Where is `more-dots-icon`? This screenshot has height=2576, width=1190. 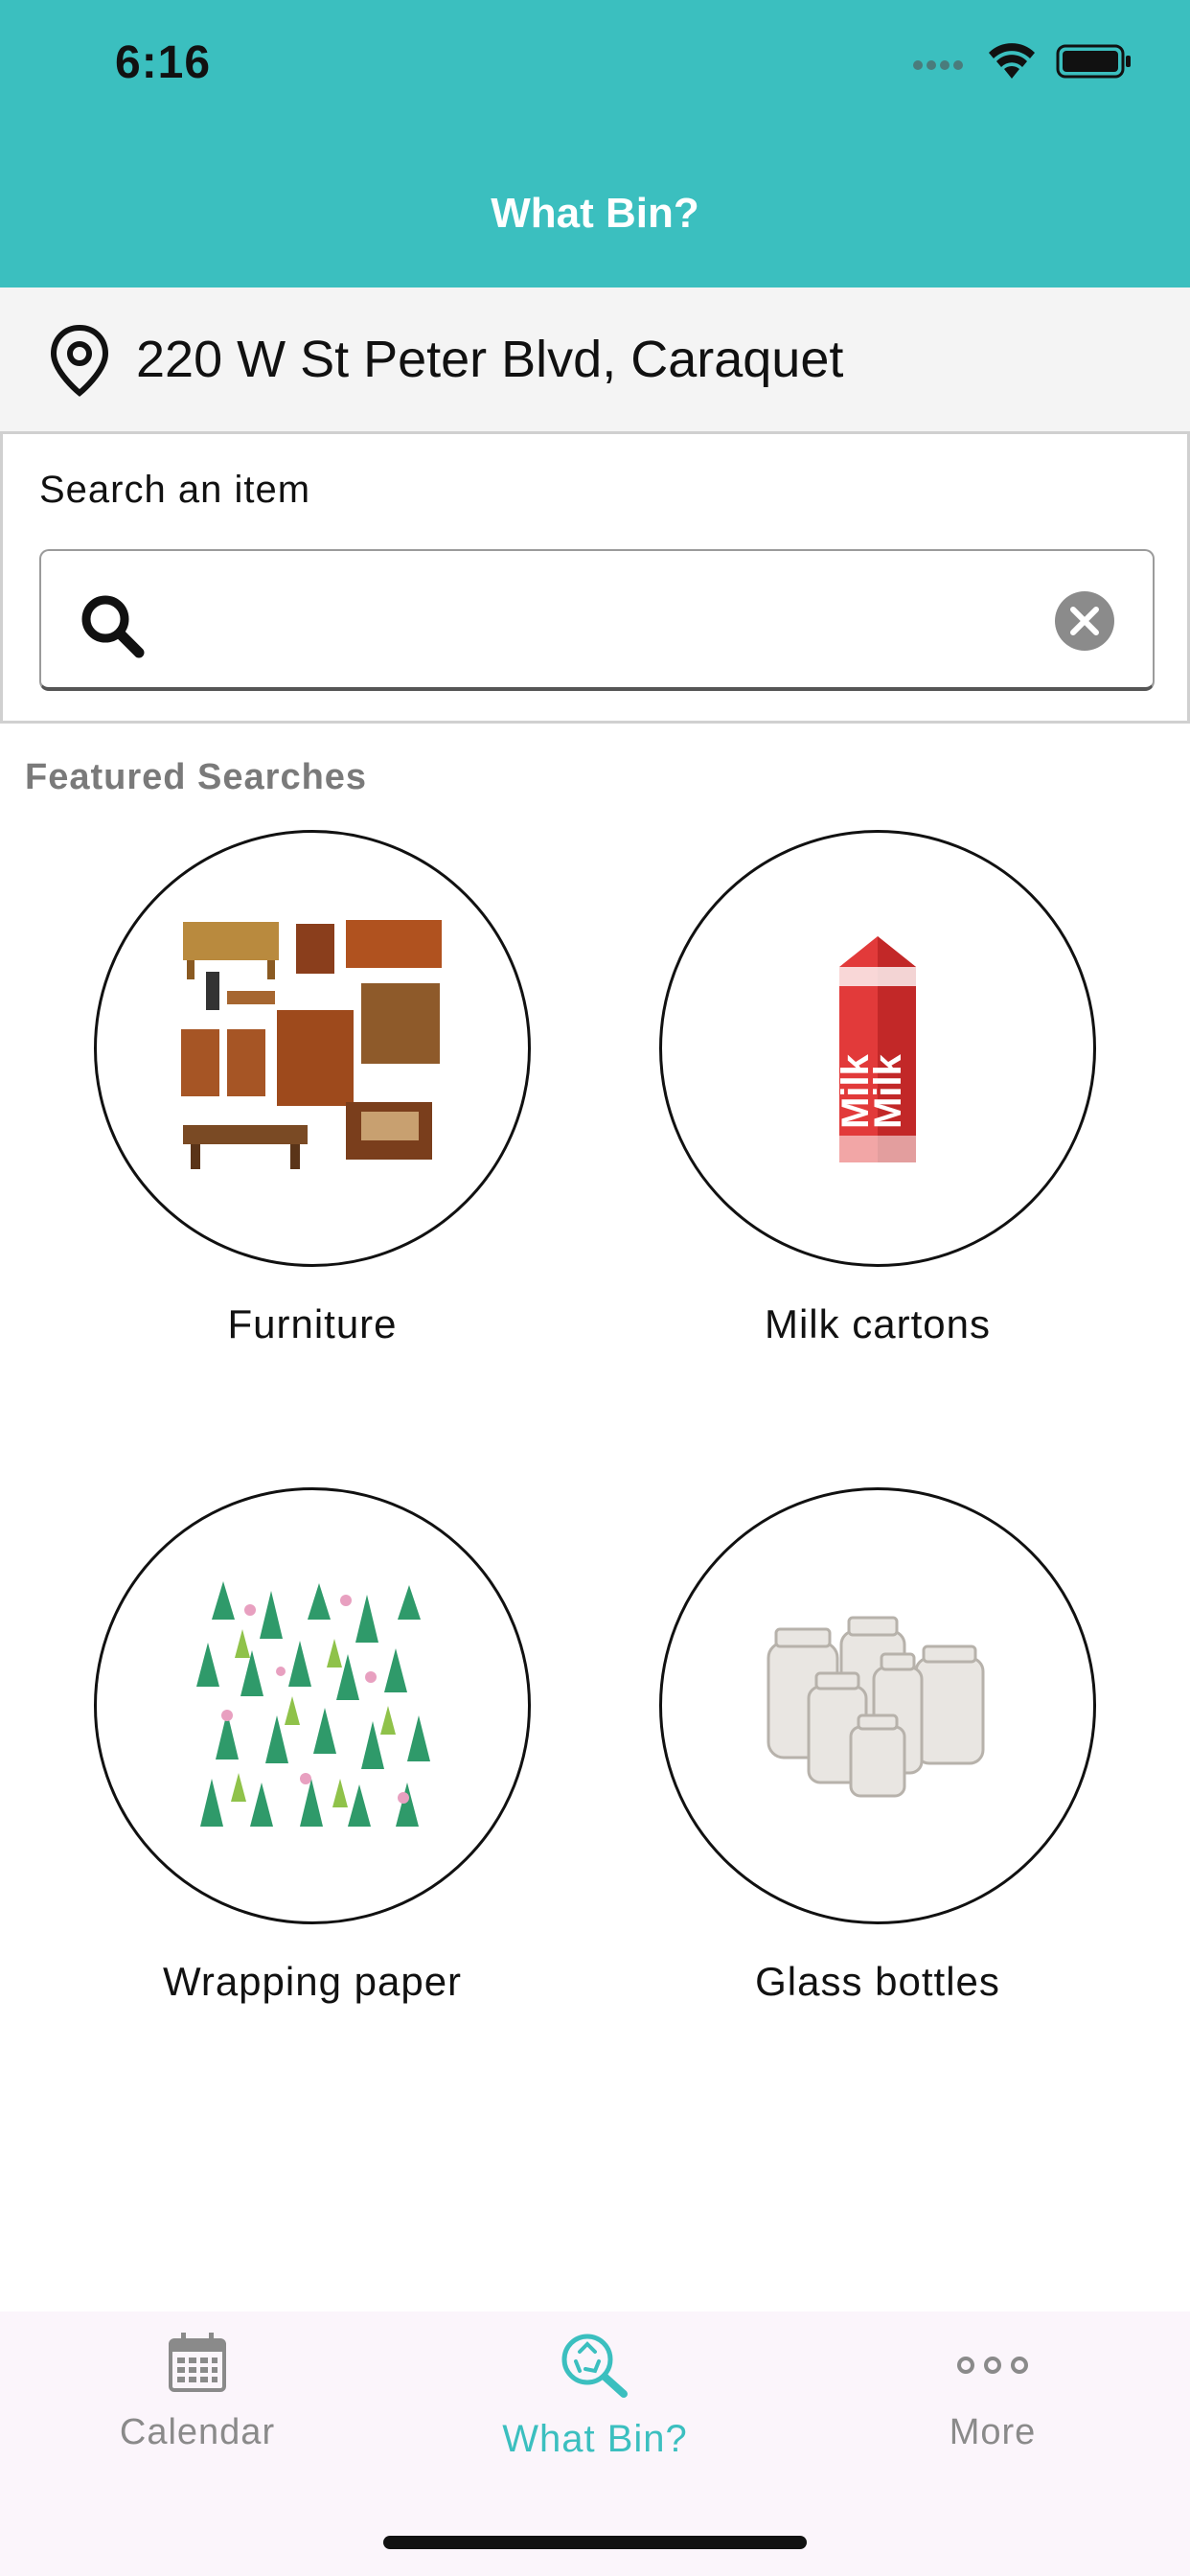 more-dots-icon is located at coordinates (992, 2365).